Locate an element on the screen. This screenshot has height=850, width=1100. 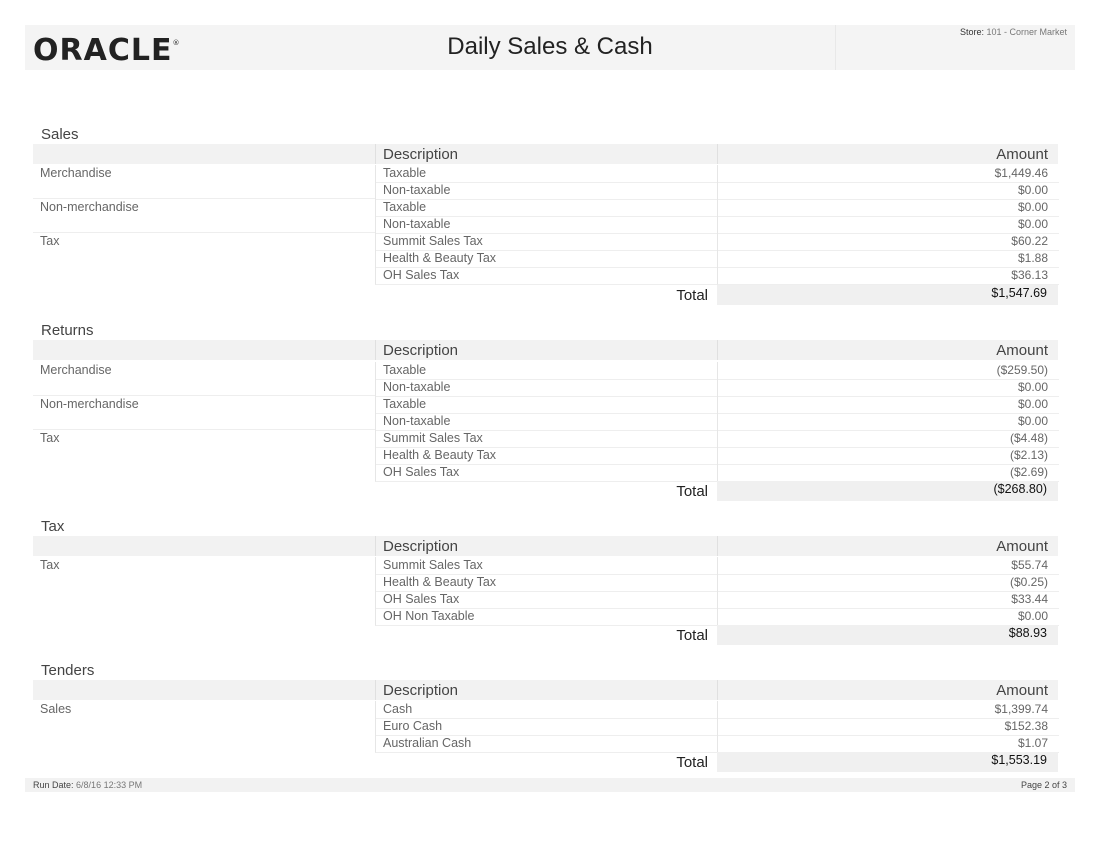
row-amount: $1,399.74 is located at coordinates (1021, 709).